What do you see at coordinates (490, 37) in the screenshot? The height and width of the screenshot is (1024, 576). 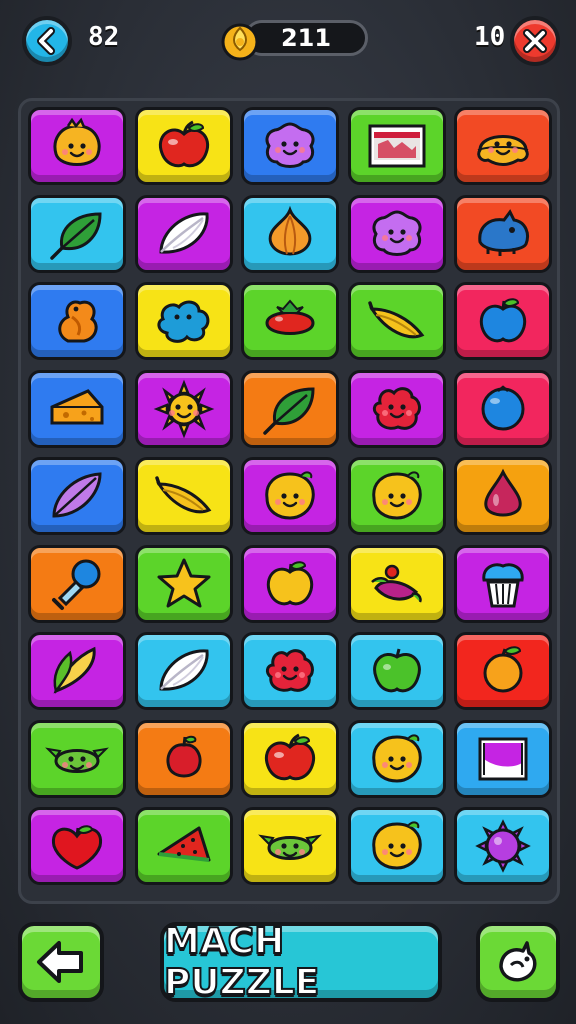 I see `level-counter: 10` at bounding box center [490, 37].